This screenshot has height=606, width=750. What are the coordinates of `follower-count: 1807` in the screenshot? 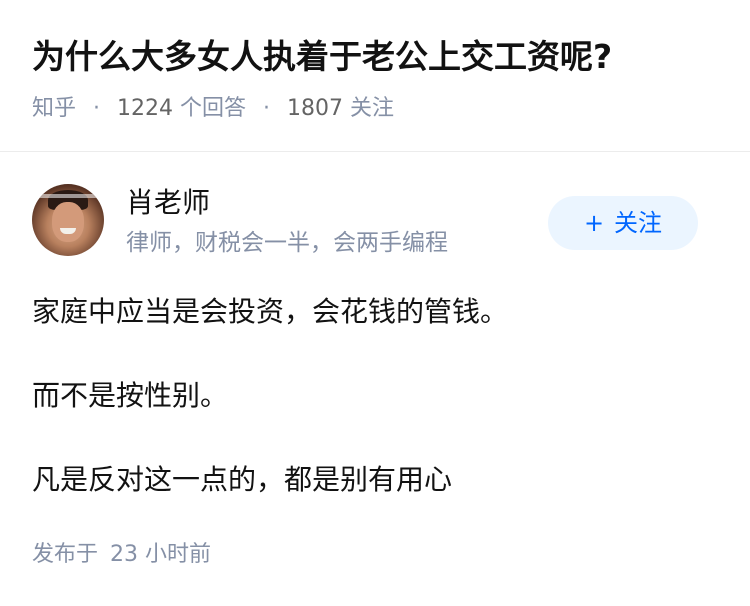 It's located at (315, 108).